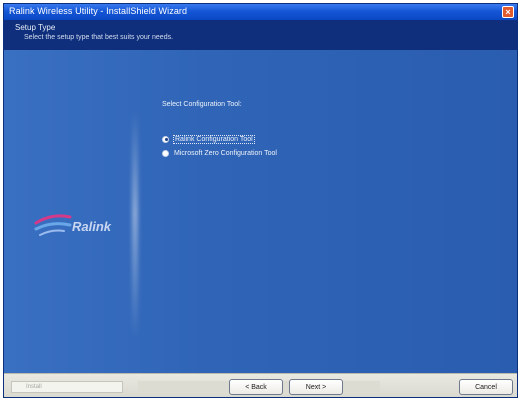 Image resolution: width=521 pixels, height=401 pixels. What do you see at coordinates (165, 153) in the screenshot?
I see `radio-microsoft-zero-config` at bounding box center [165, 153].